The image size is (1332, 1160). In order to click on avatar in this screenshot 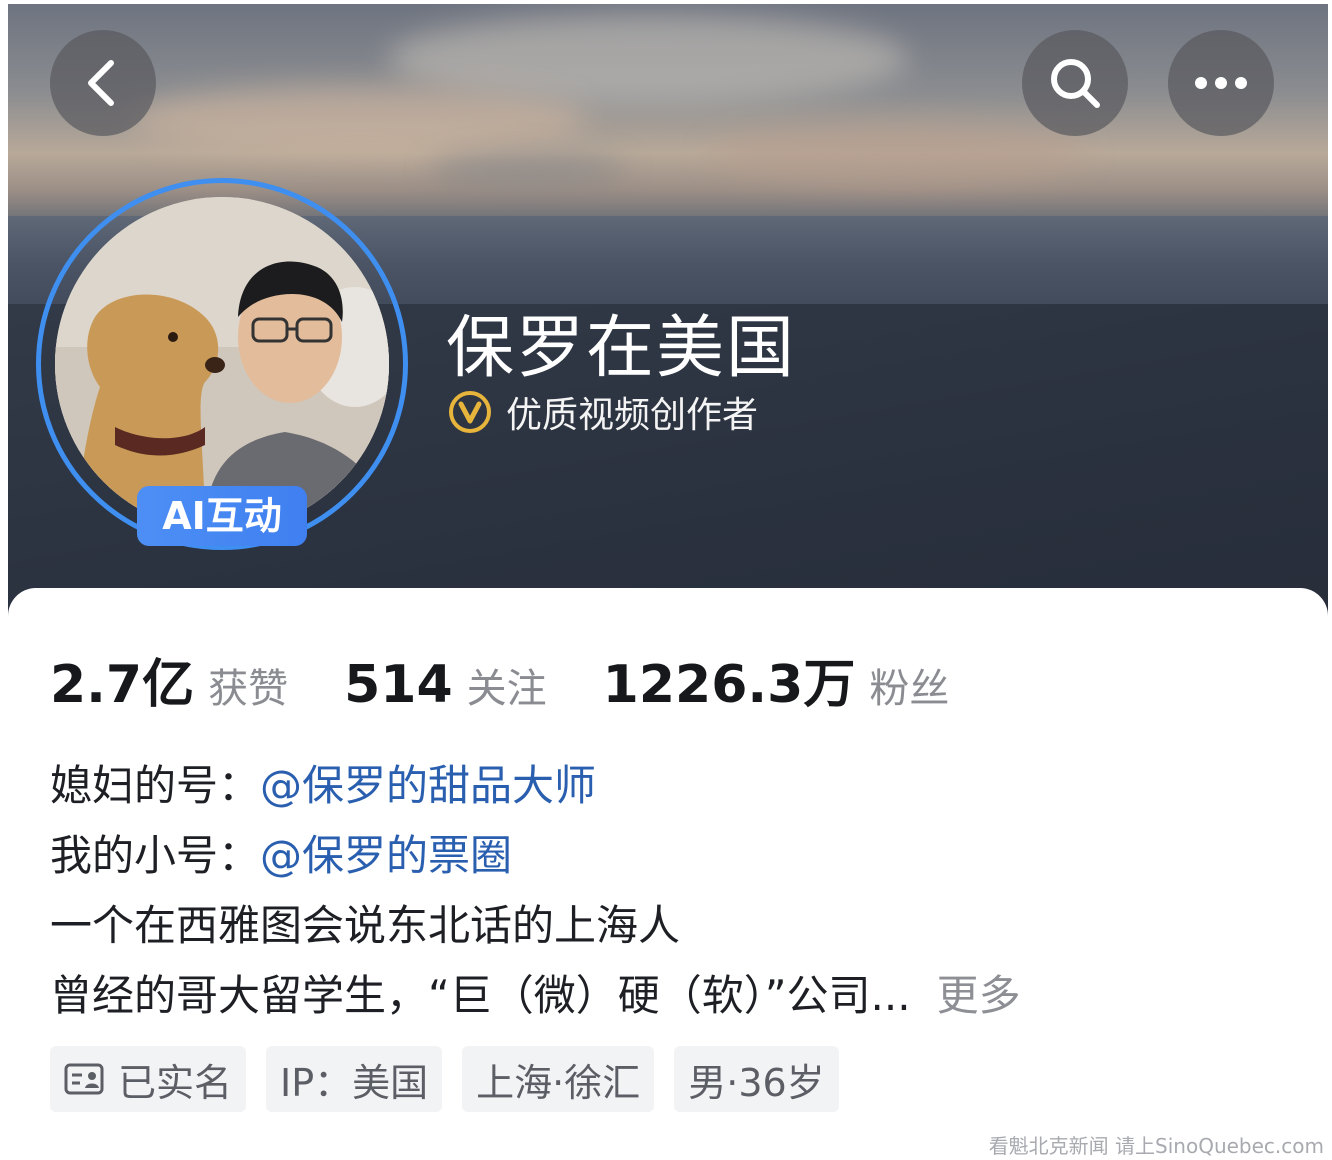, I will do `click(222, 364)`.